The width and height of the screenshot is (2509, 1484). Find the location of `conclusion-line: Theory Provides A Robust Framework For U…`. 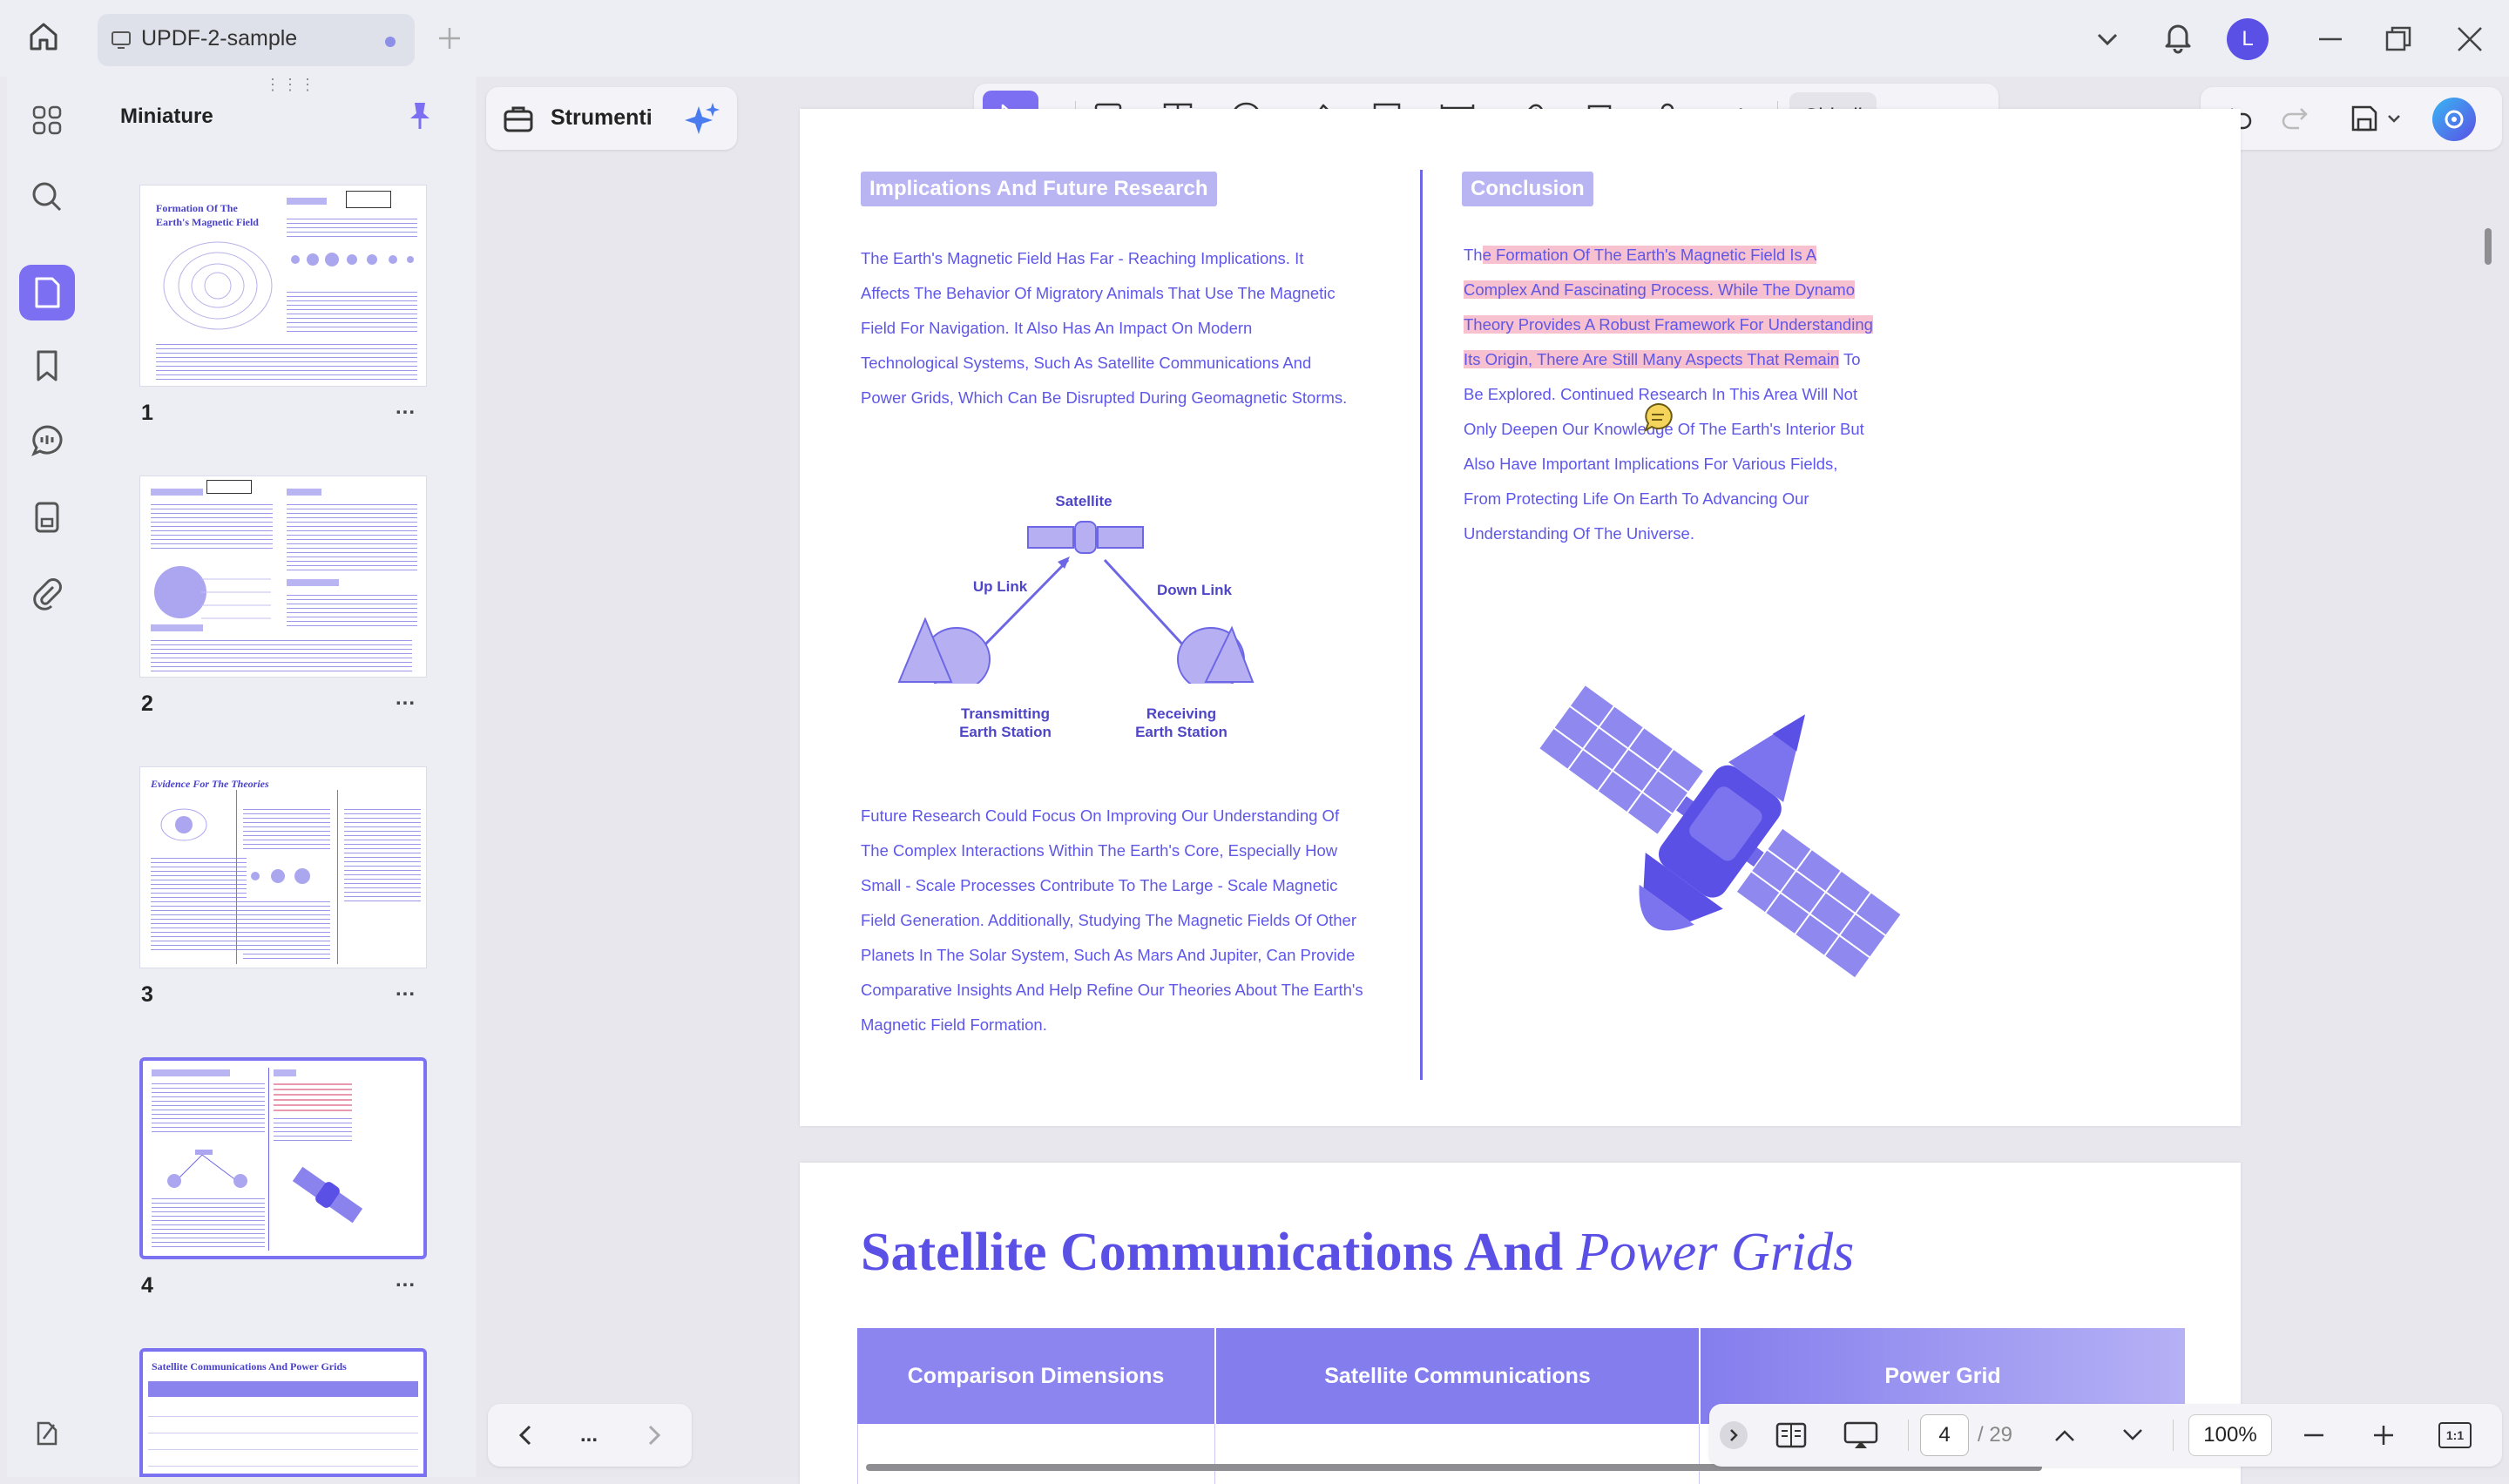

conclusion-line: Theory Provides A Robust Framework For U… is located at coordinates (1668, 324).